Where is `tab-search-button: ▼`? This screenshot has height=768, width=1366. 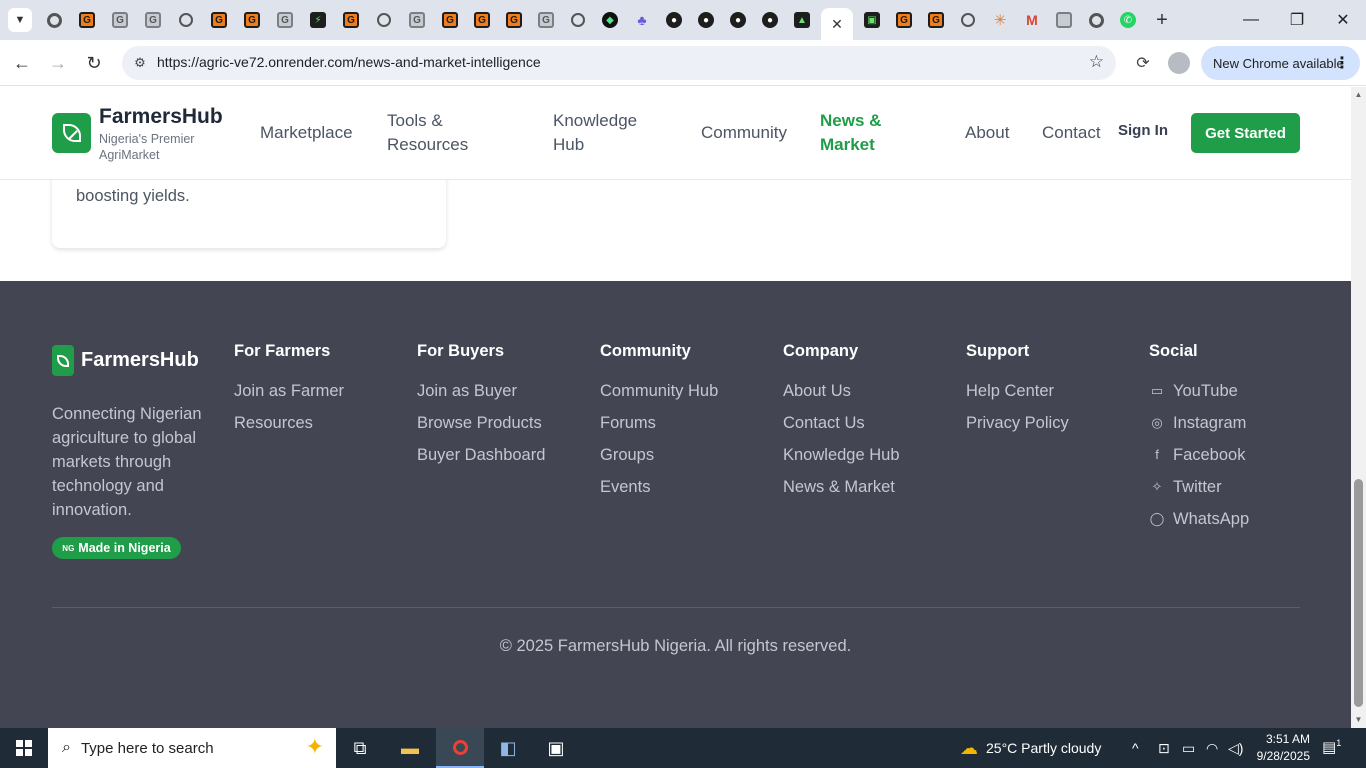 tab-search-button: ▼ is located at coordinates (20, 20).